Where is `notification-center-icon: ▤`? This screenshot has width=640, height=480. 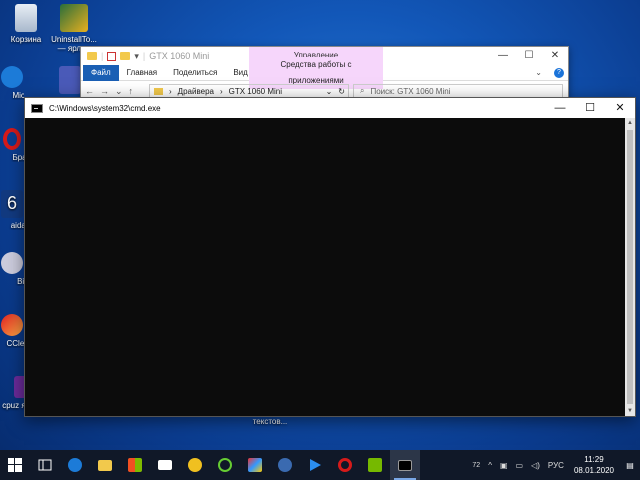
notification-center-icon: ▤ is located at coordinates (630, 465).